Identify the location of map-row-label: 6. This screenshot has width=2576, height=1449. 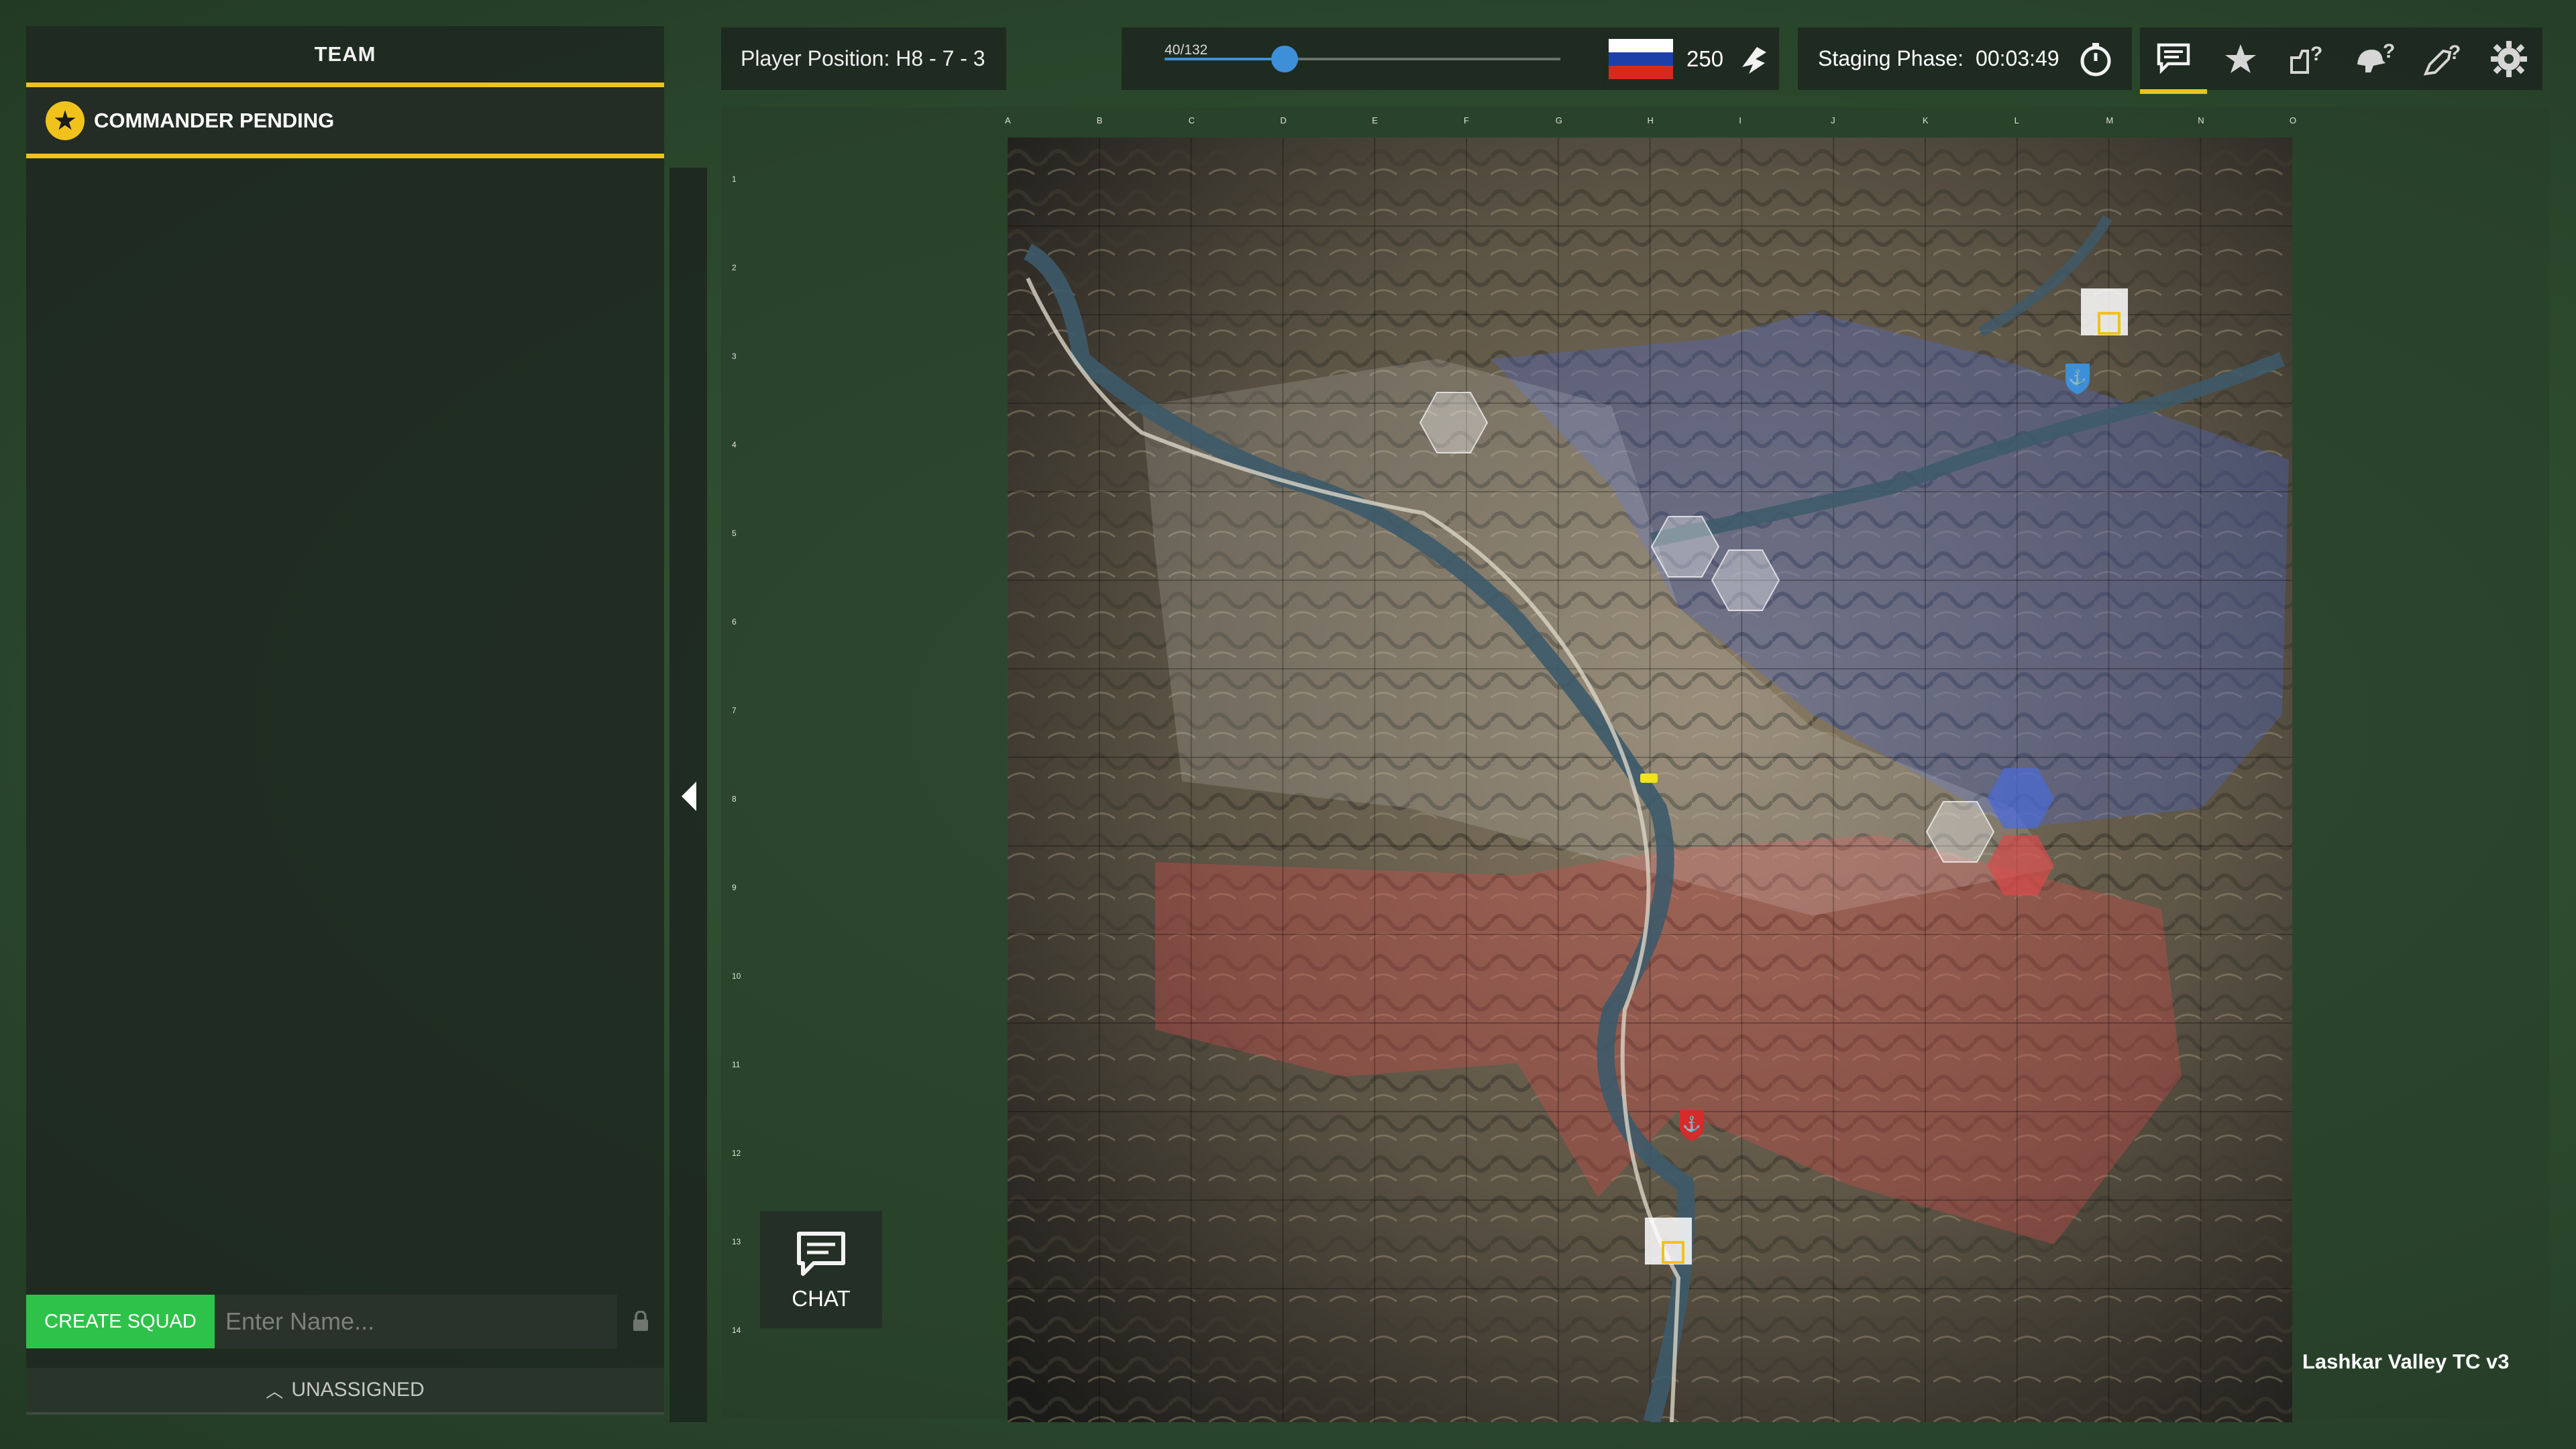
(734, 622).